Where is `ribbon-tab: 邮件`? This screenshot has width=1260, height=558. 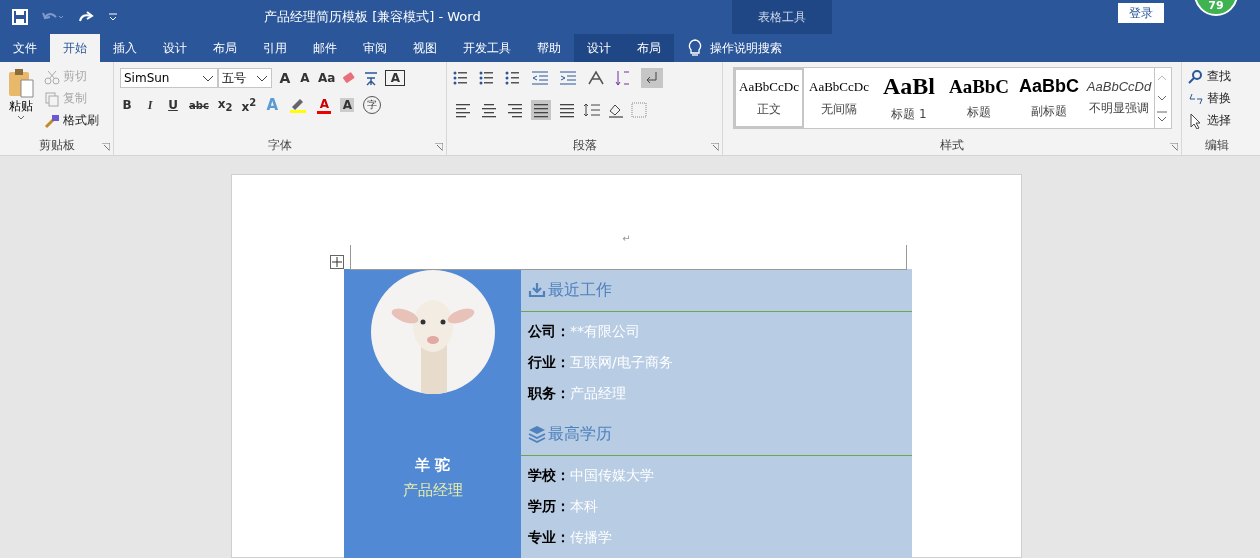 ribbon-tab: 邮件 is located at coordinates (325, 48).